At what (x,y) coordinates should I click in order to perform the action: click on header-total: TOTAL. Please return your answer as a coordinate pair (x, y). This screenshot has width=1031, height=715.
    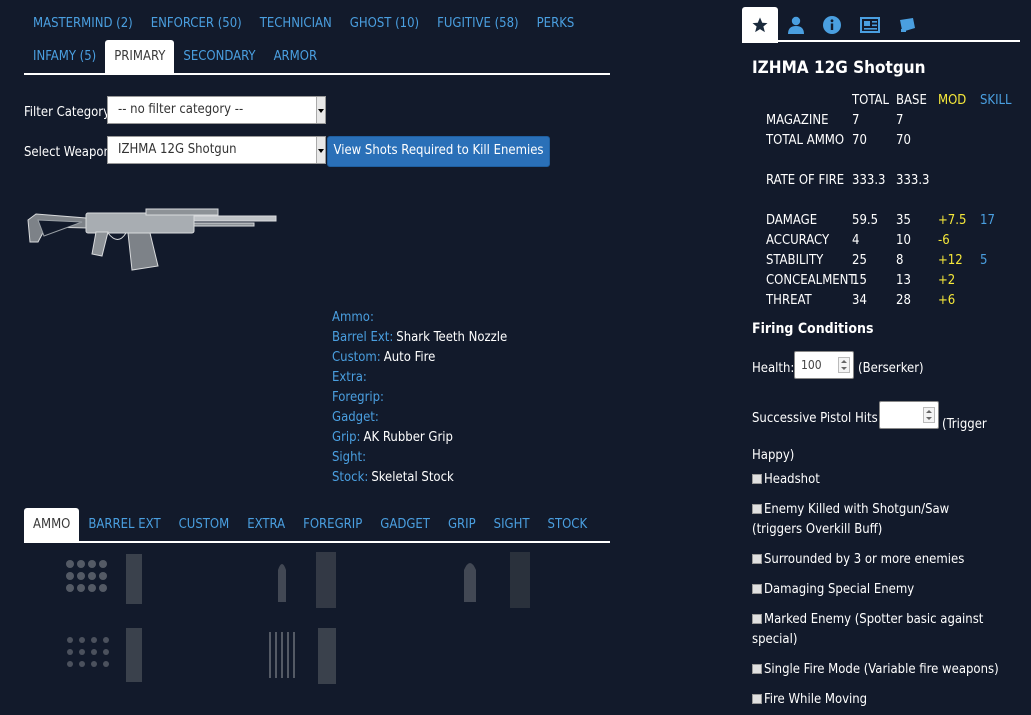
    Looking at the image, I should click on (870, 100).